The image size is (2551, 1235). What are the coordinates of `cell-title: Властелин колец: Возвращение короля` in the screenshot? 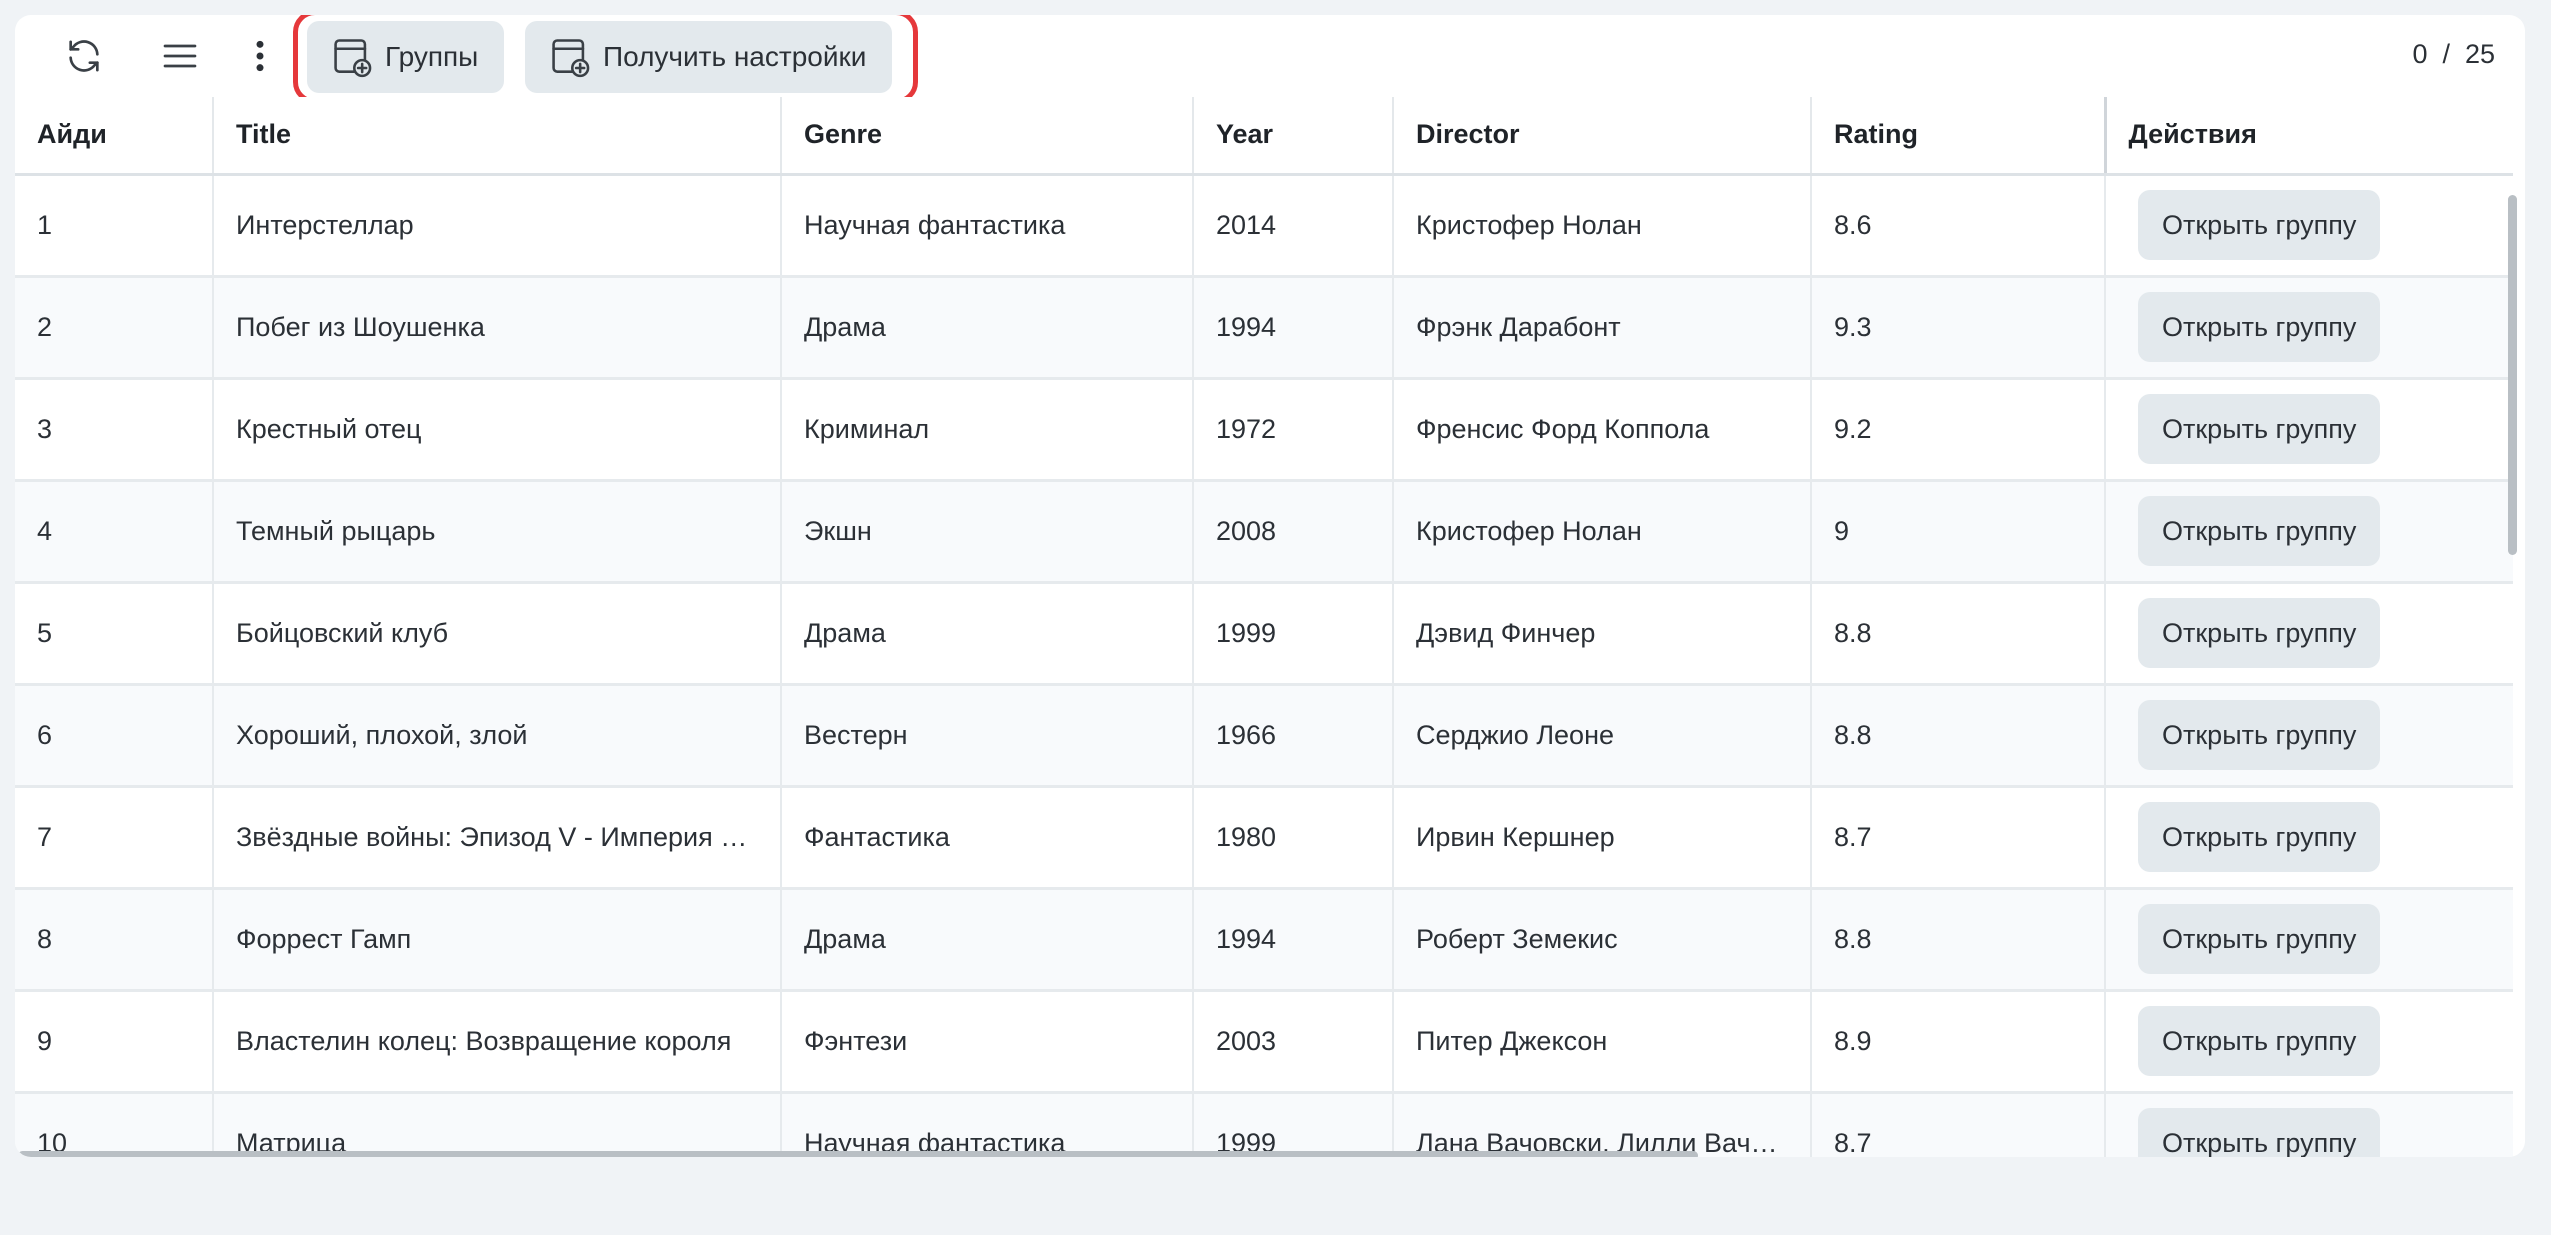 It's located at (497, 1042).